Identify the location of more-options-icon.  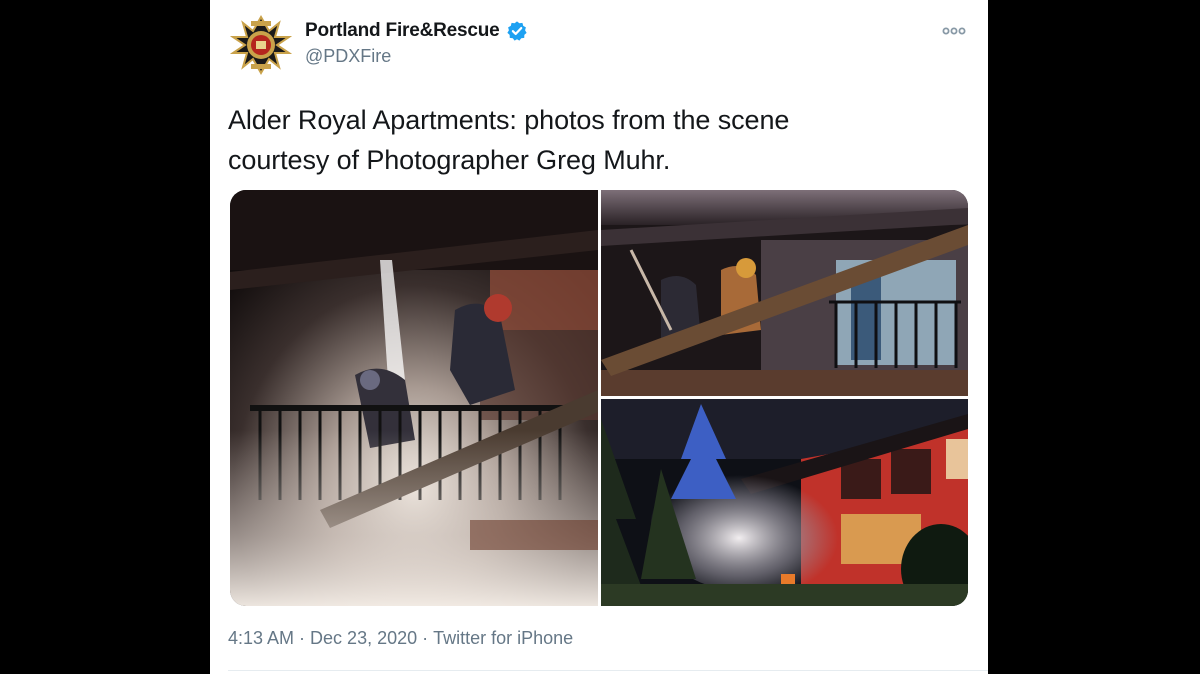
(954, 31).